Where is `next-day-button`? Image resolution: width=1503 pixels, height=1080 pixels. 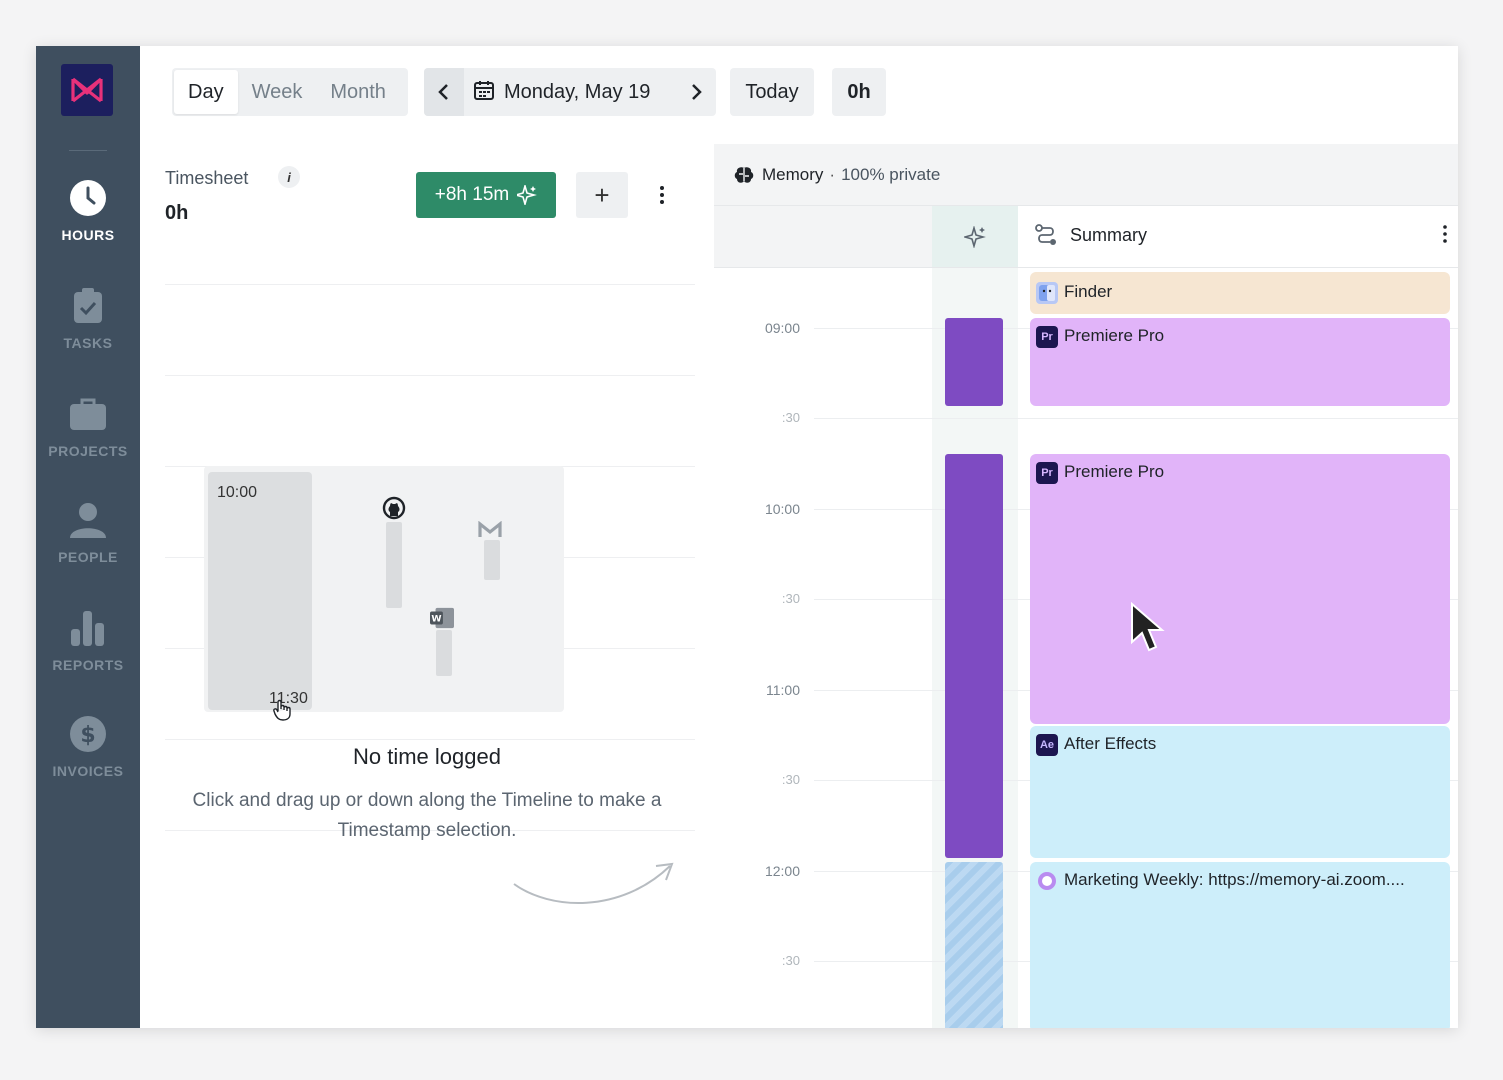
next-day-button is located at coordinates (696, 92).